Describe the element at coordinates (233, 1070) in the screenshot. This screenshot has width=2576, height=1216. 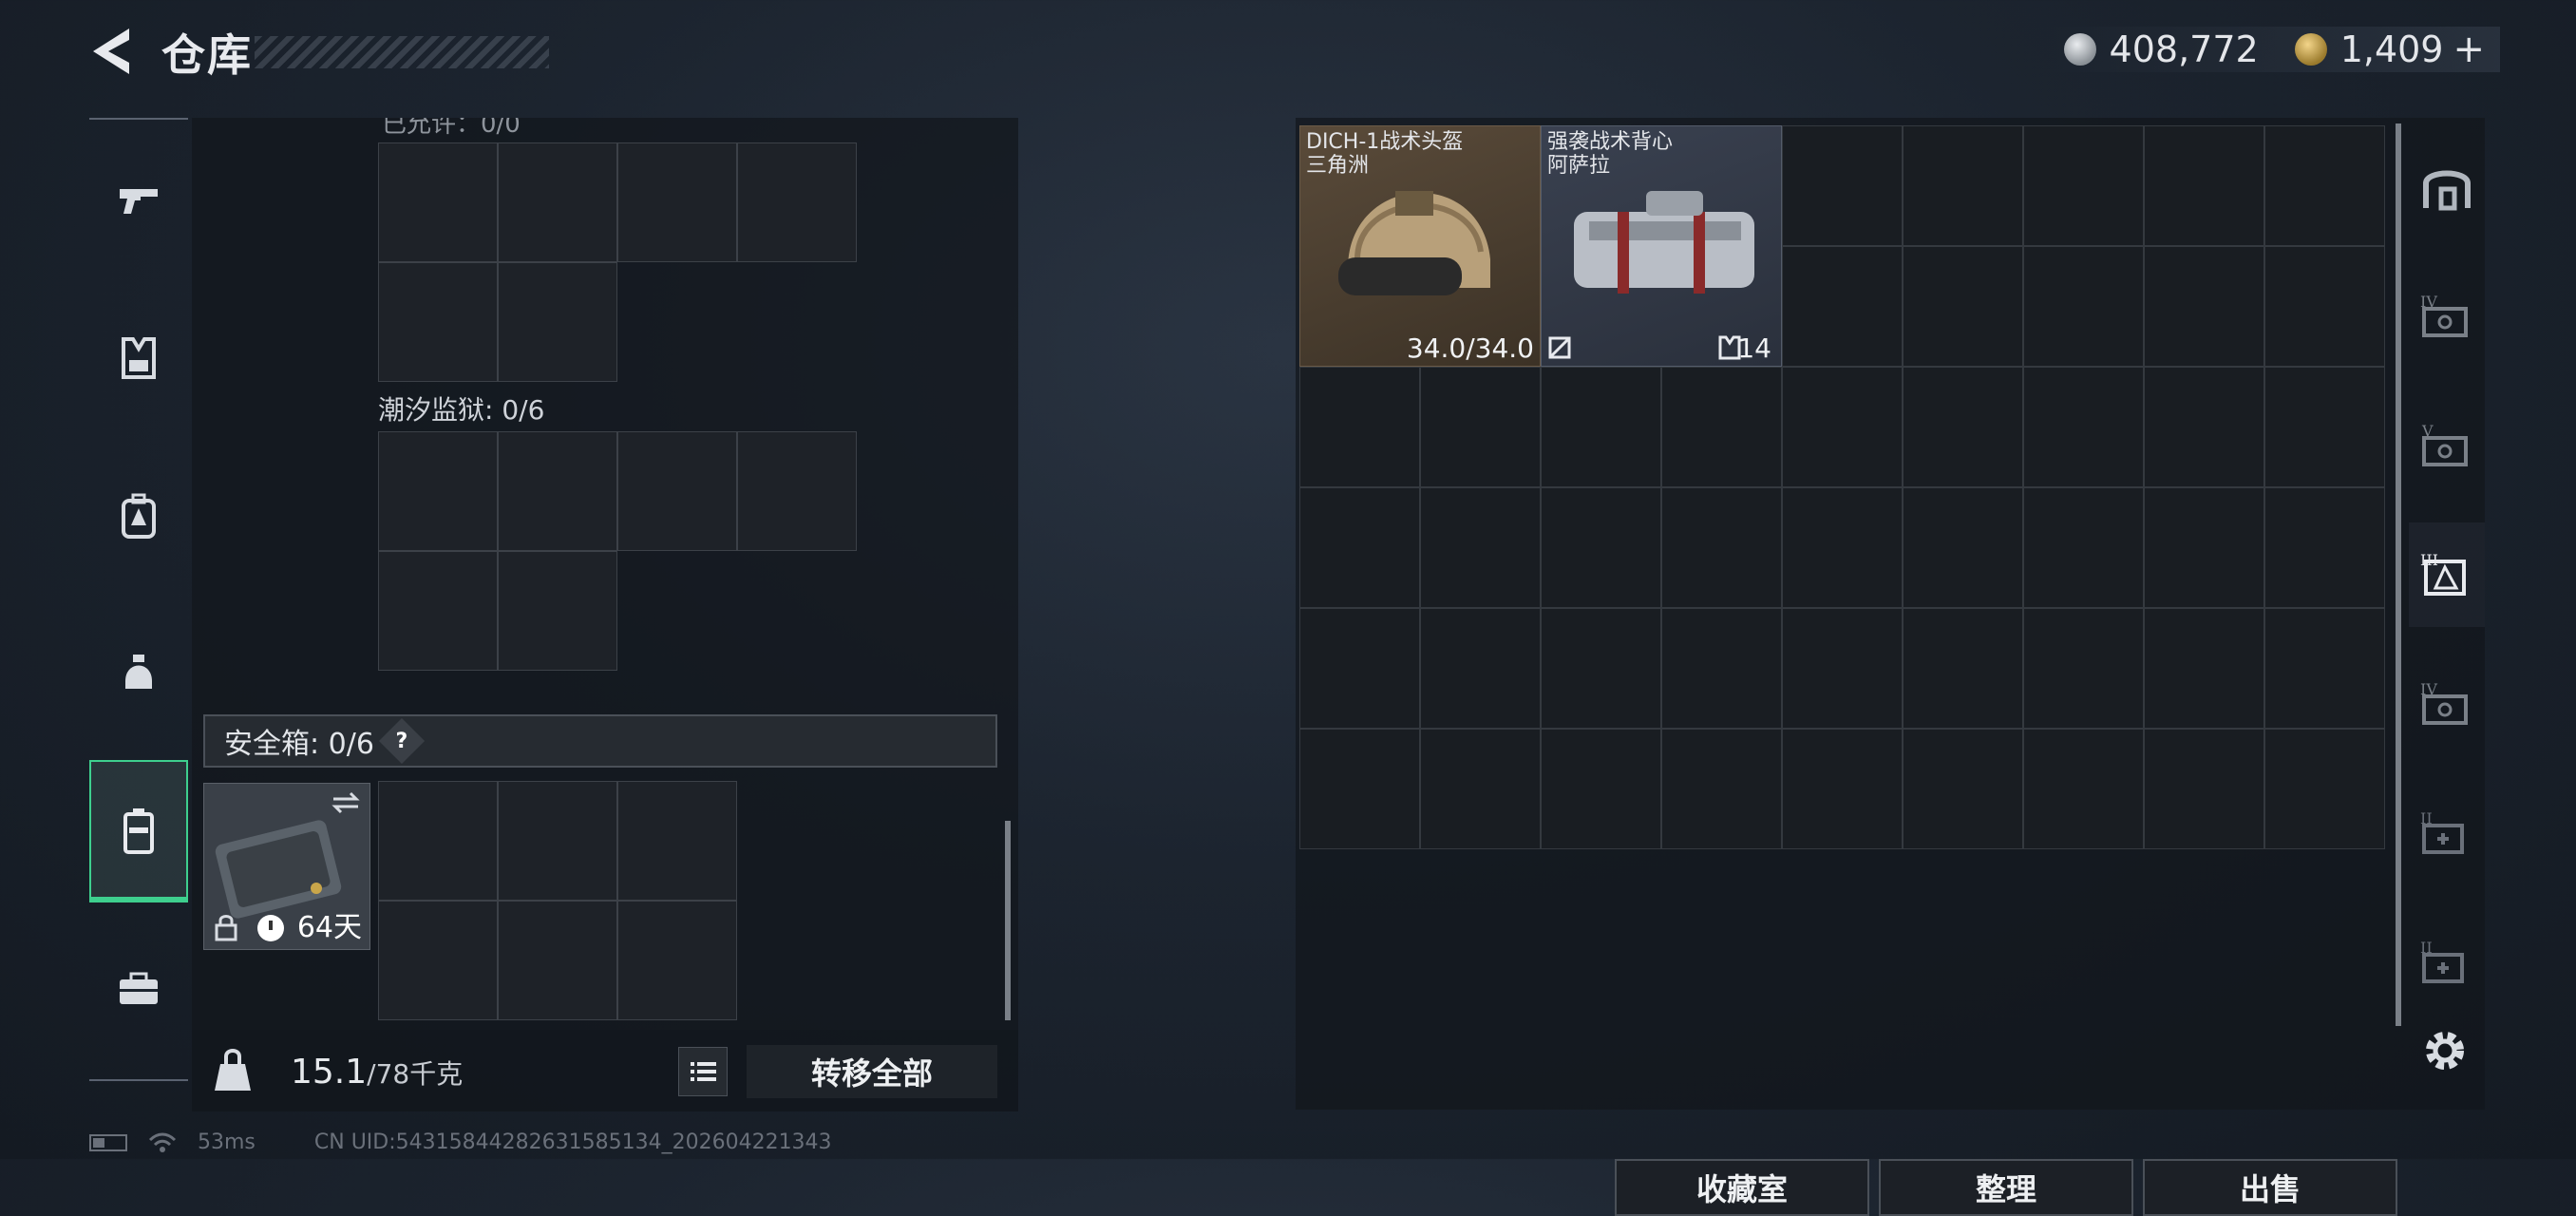
I see `weight-icon` at that location.